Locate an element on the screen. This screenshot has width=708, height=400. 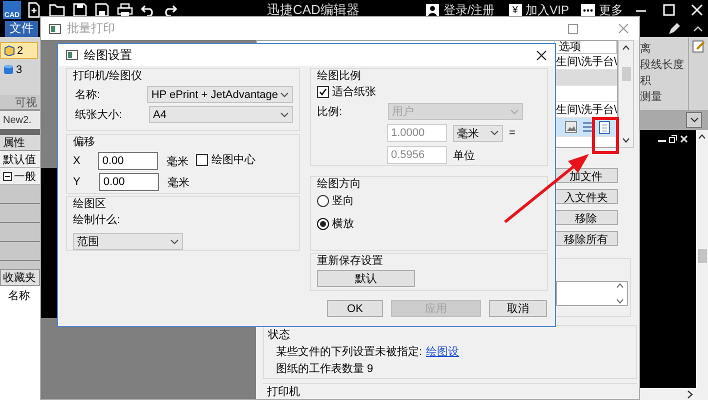
checkmark-icon is located at coordinates (323, 92).